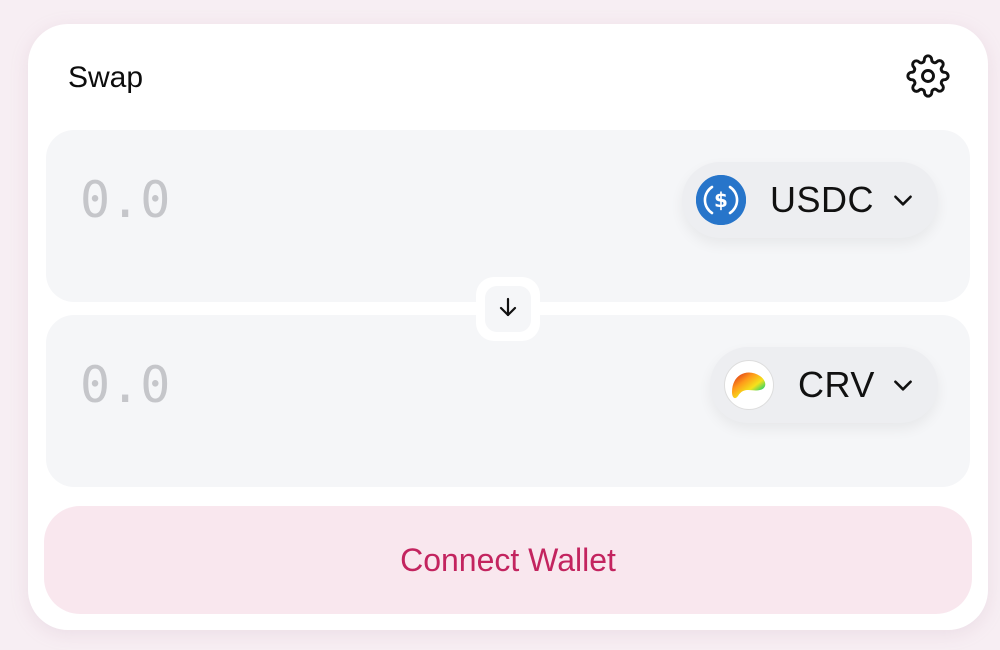 The image size is (1000, 650). Describe the element at coordinates (822, 199) in the screenshot. I see `token-symbol: USDC` at that location.